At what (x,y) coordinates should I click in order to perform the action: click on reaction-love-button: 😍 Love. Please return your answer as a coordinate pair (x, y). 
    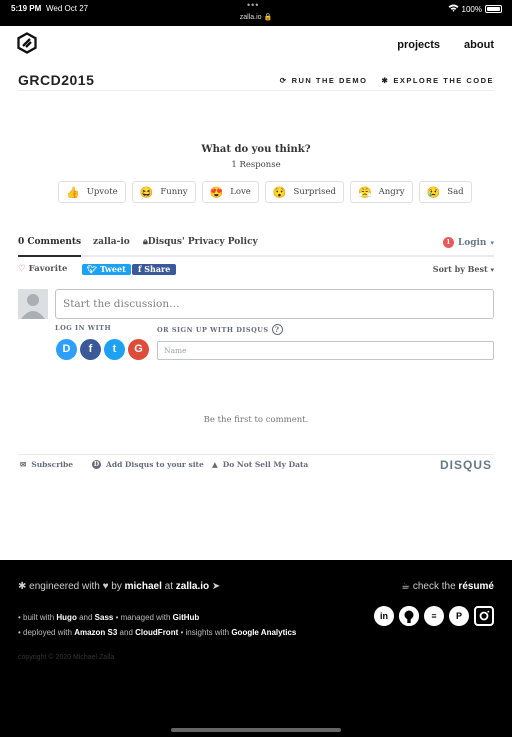
    Looking at the image, I should click on (230, 192).